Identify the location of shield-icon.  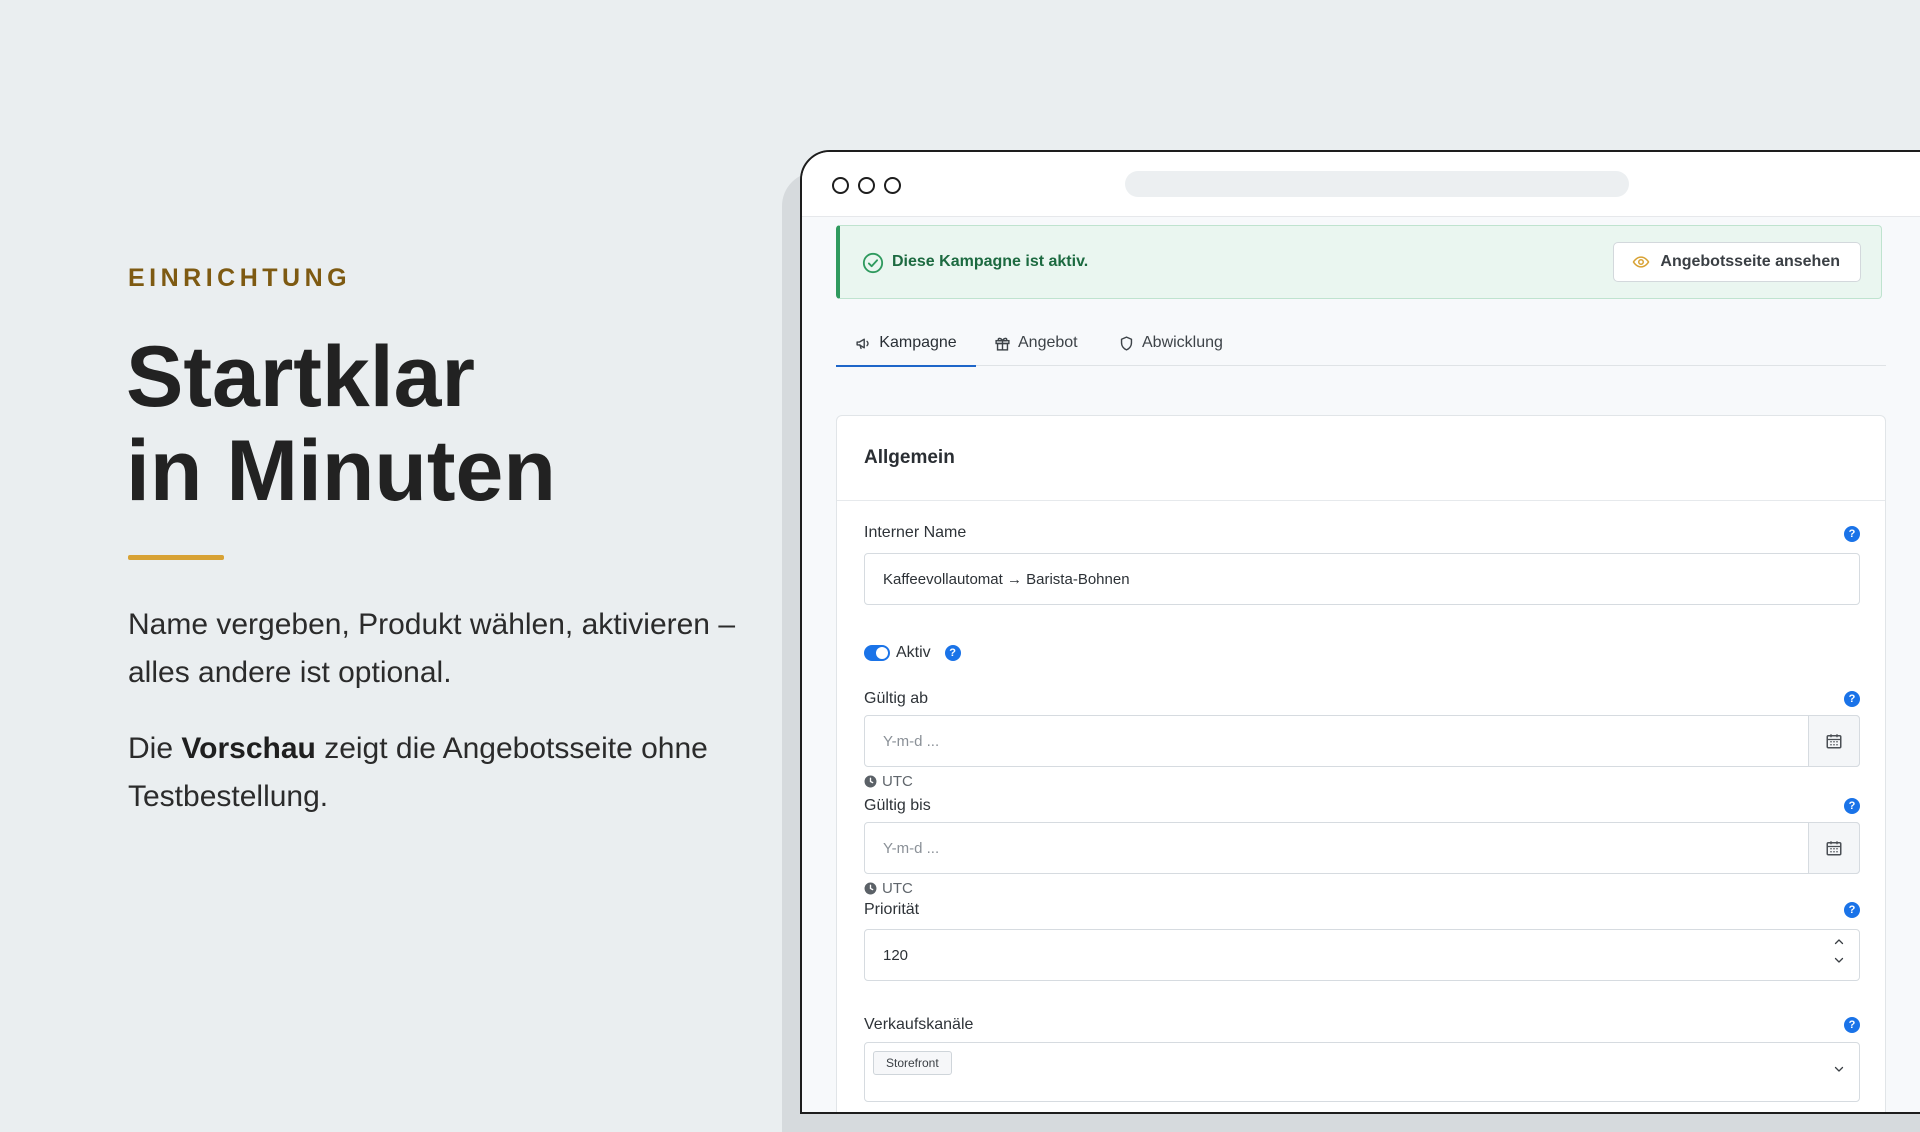
(1126, 343).